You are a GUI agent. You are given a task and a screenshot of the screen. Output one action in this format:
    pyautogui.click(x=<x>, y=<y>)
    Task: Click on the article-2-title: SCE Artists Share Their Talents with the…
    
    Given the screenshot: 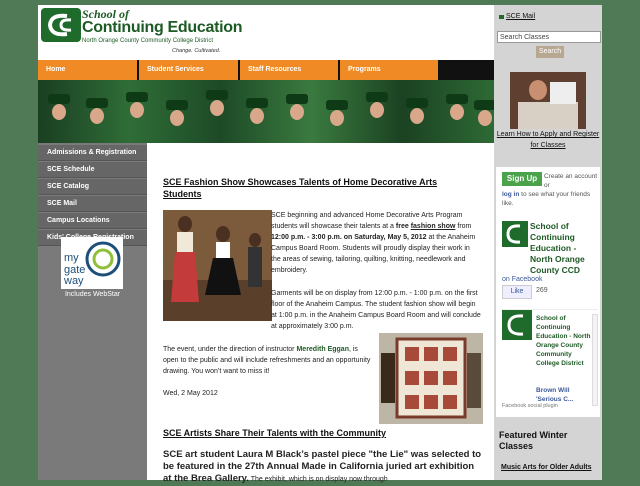 What is the action you would take?
    pyautogui.click(x=323, y=433)
    